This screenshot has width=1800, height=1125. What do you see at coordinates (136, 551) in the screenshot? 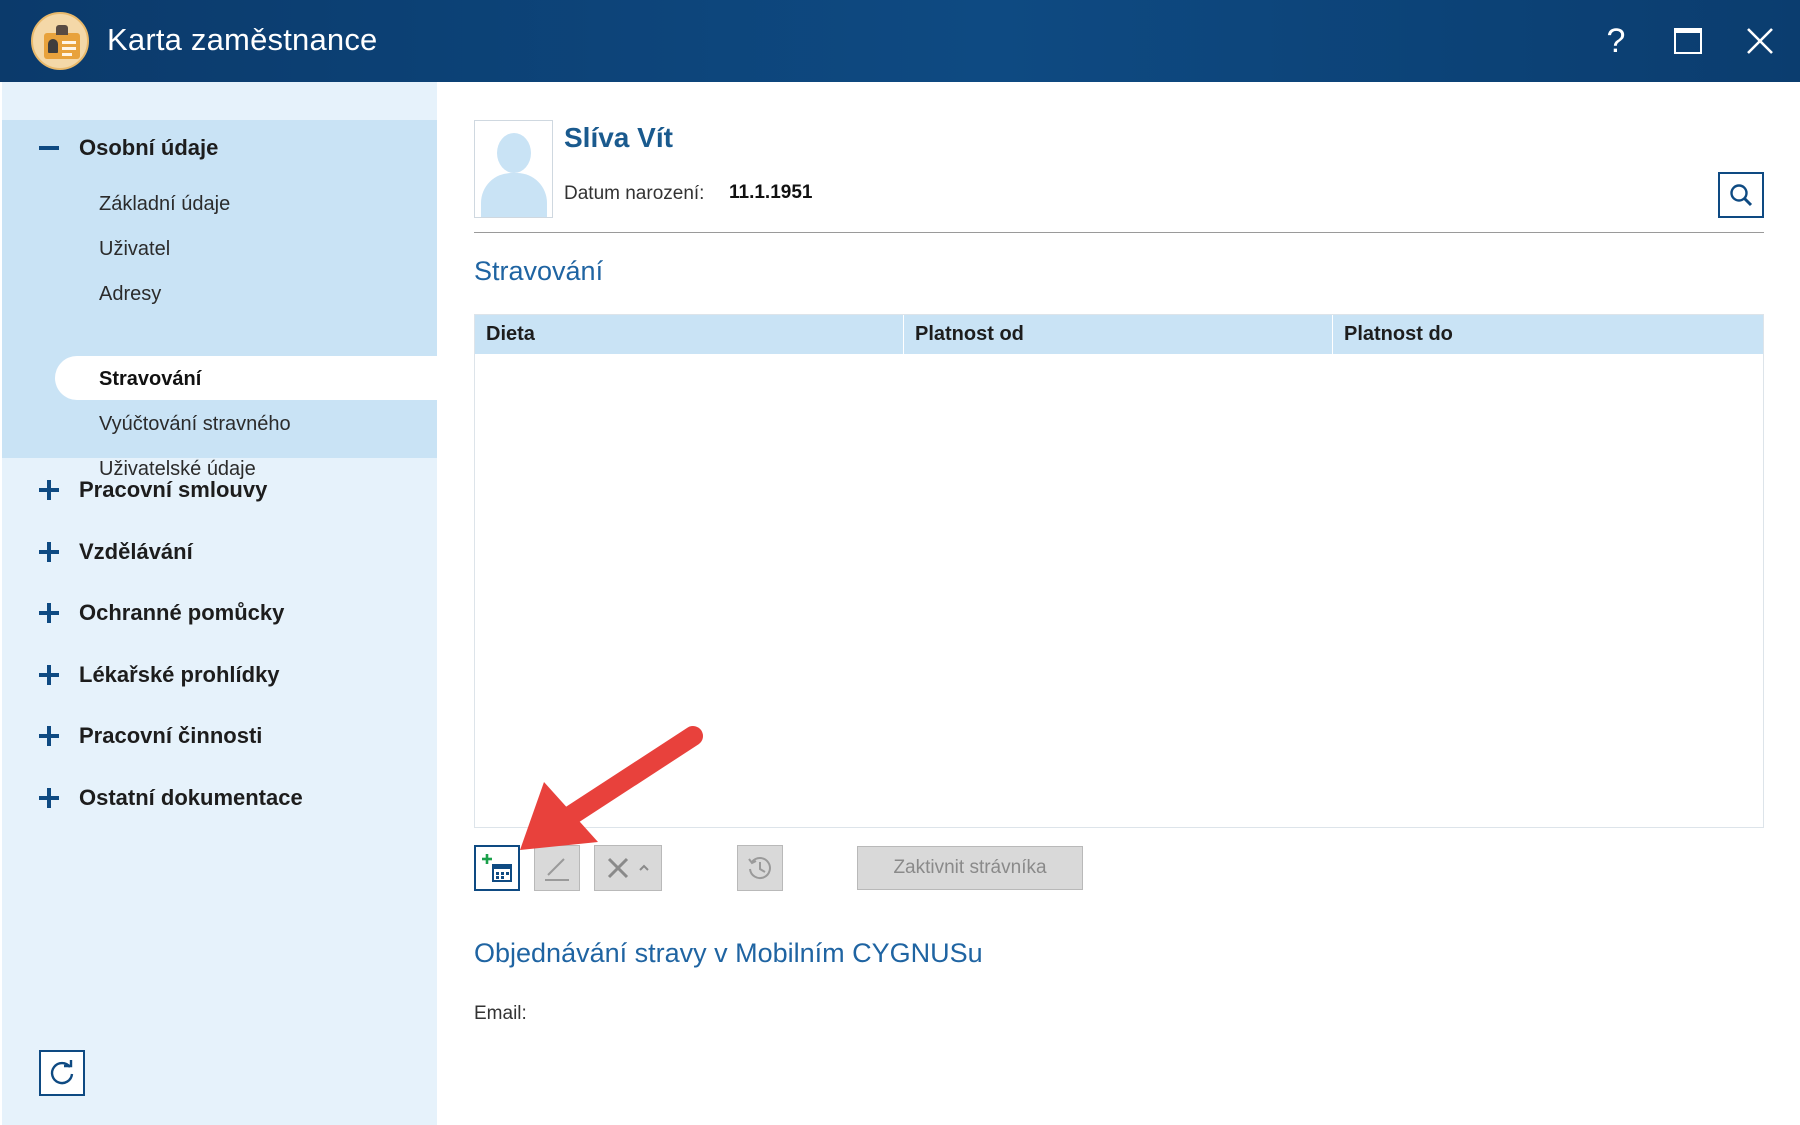
I see `sidebar-group-label: Vzdělávání` at bounding box center [136, 551].